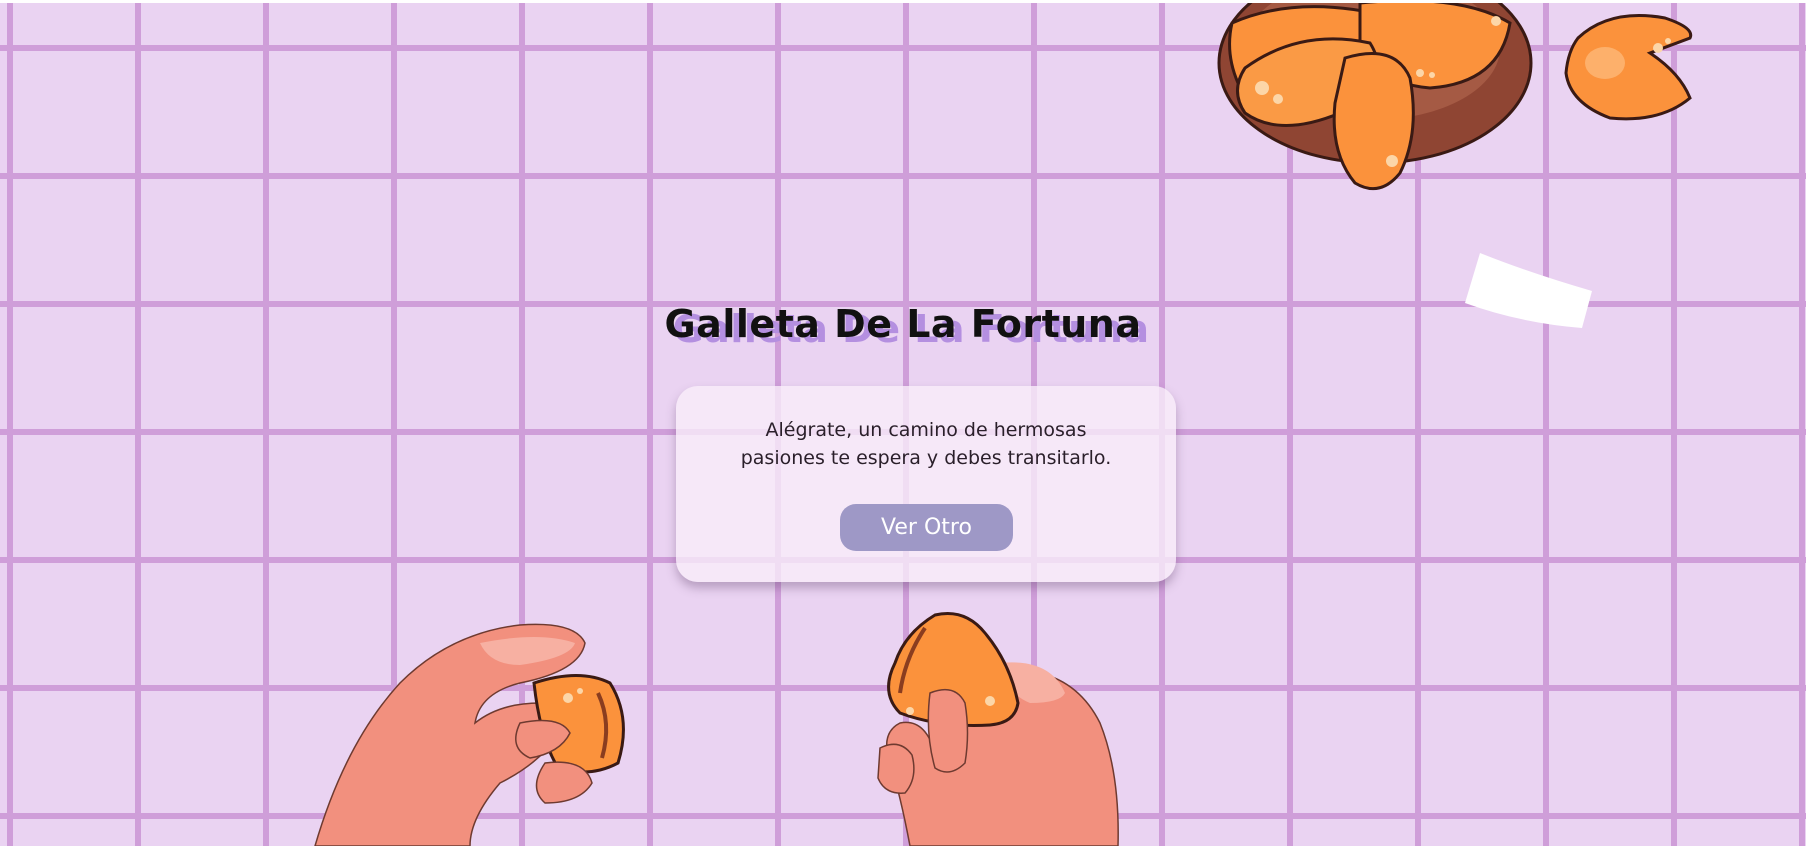 The height and width of the screenshot is (846, 1806). Describe the element at coordinates (998, 729) in the screenshot. I see `right-hand-icon` at that location.